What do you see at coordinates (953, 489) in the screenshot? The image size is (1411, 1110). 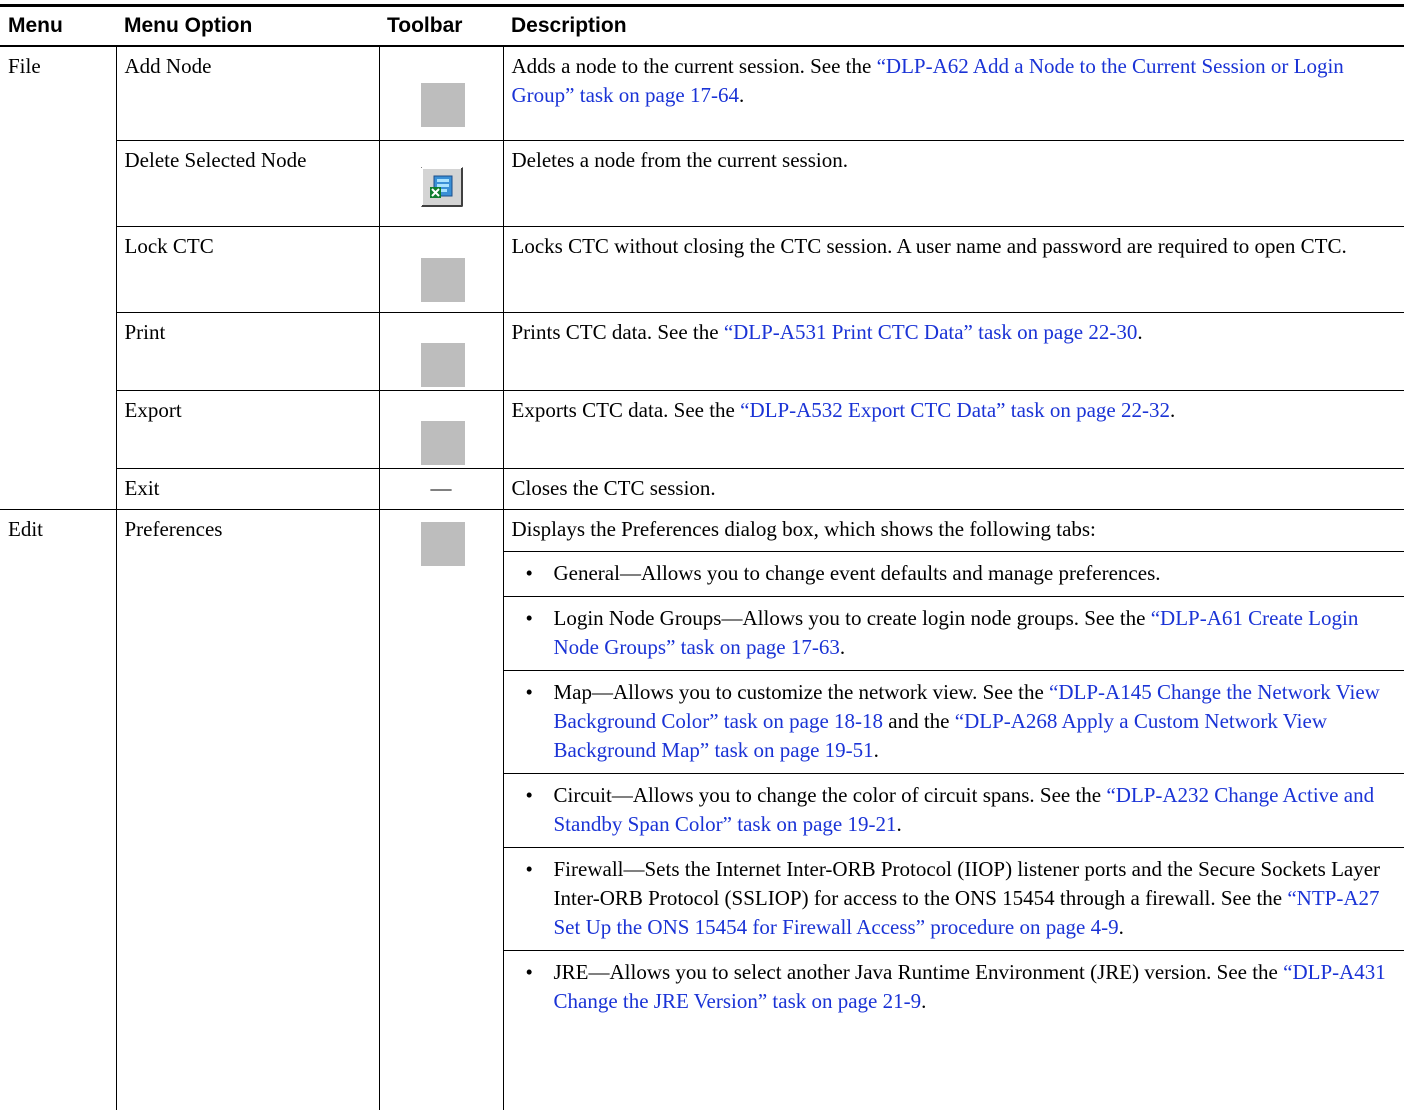 I see `description-cell: Closes the CTC session.` at bounding box center [953, 489].